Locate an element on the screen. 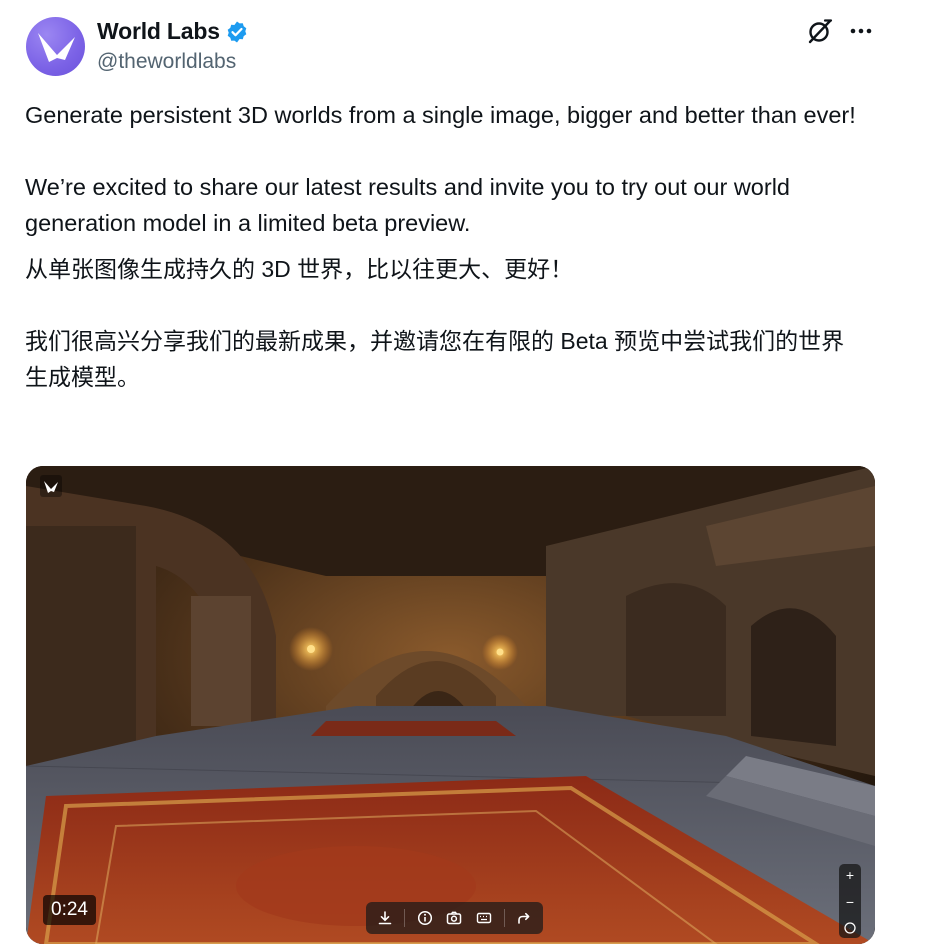 Image resolution: width=927 pixels, height=951 pixels. camera-icon is located at coordinates (454, 918).